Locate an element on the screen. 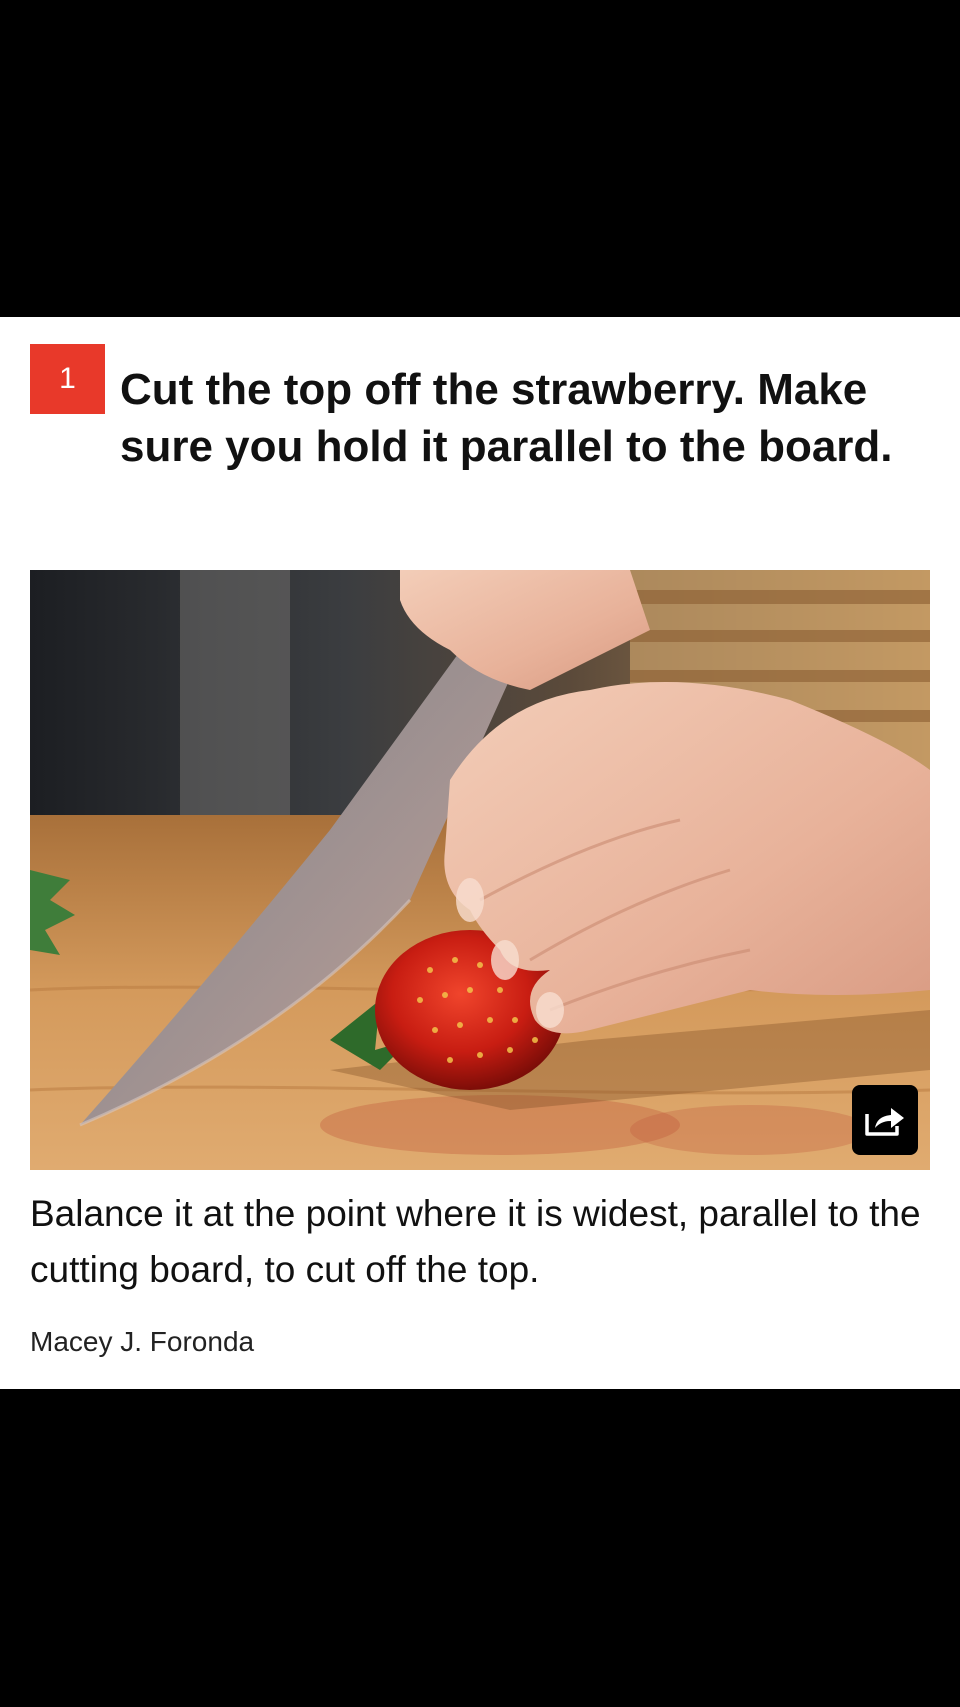 This screenshot has height=1707, width=960. share-button is located at coordinates (885, 1120).